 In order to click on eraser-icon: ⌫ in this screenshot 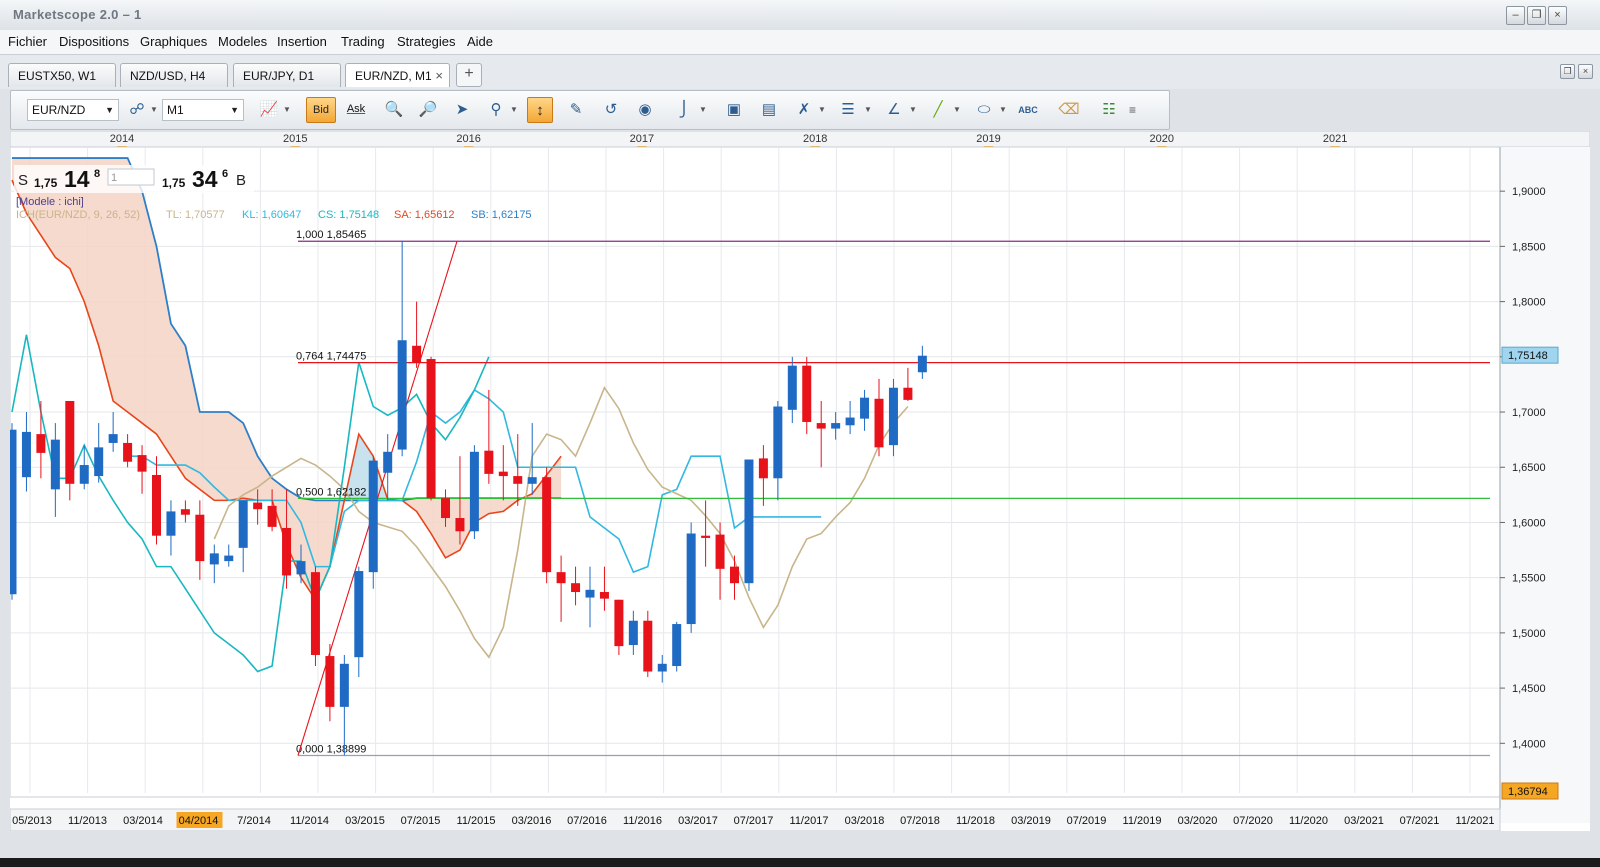, I will do `click(1069, 110)`.